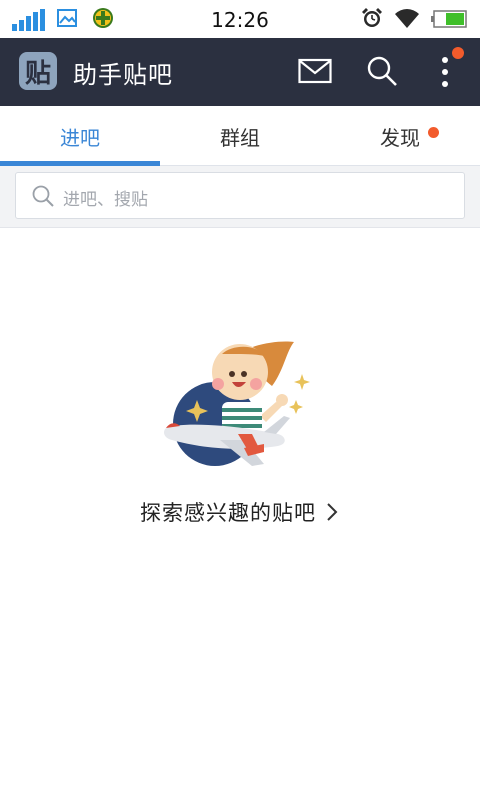  What do you see at coordinates (43, 196) in the screenshot?
I see `search-field-icon` at bounding box center [43, 196].